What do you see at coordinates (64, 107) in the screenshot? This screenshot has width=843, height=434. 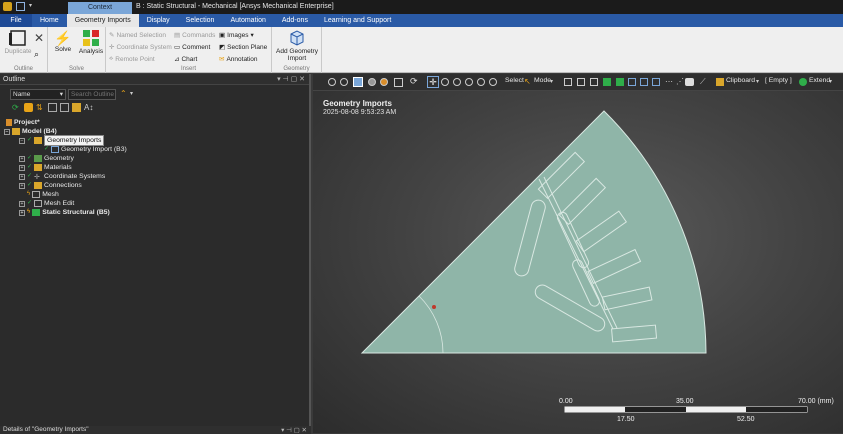 I see `collapse-icon` at bounding box center [64, 107].